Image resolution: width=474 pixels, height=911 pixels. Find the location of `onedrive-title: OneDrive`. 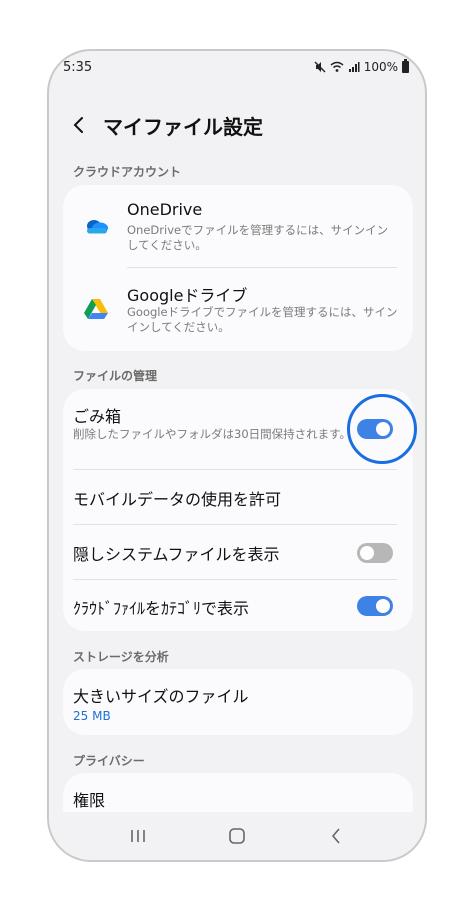

onedrive-title: OneDrive is located at coordinates (165, 209).